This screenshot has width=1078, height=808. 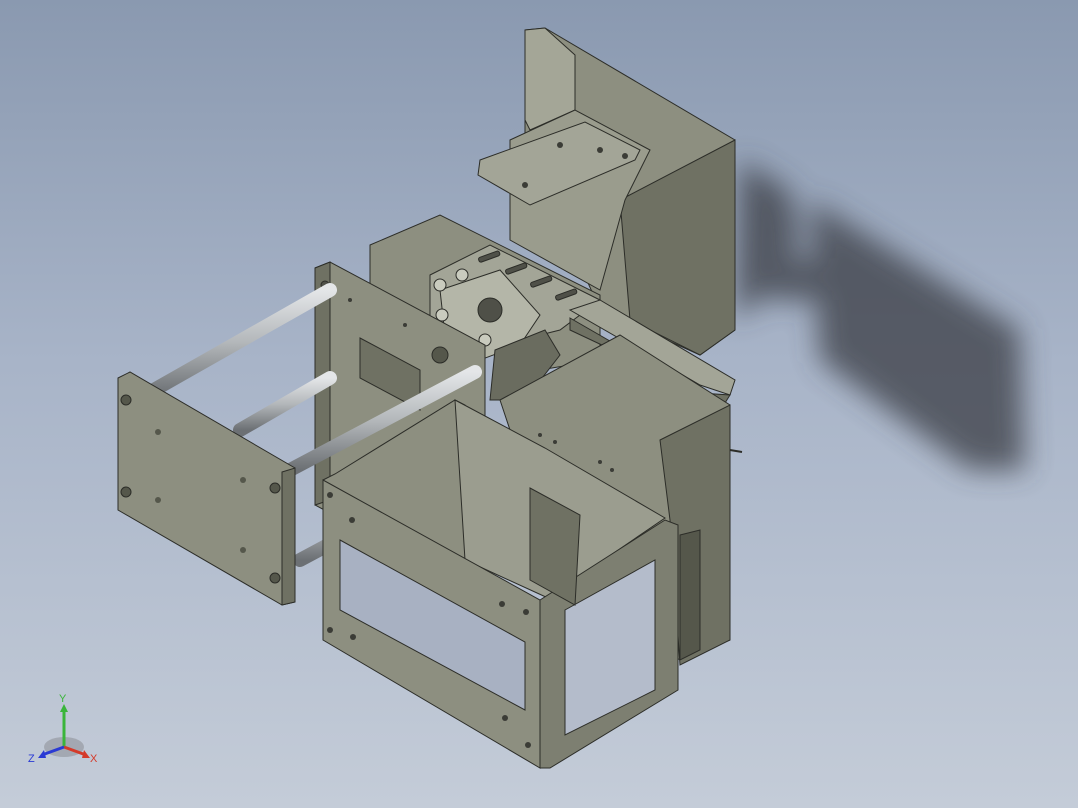 I want to click on z-axis-arrow-icon, so click(x=42, y=754).